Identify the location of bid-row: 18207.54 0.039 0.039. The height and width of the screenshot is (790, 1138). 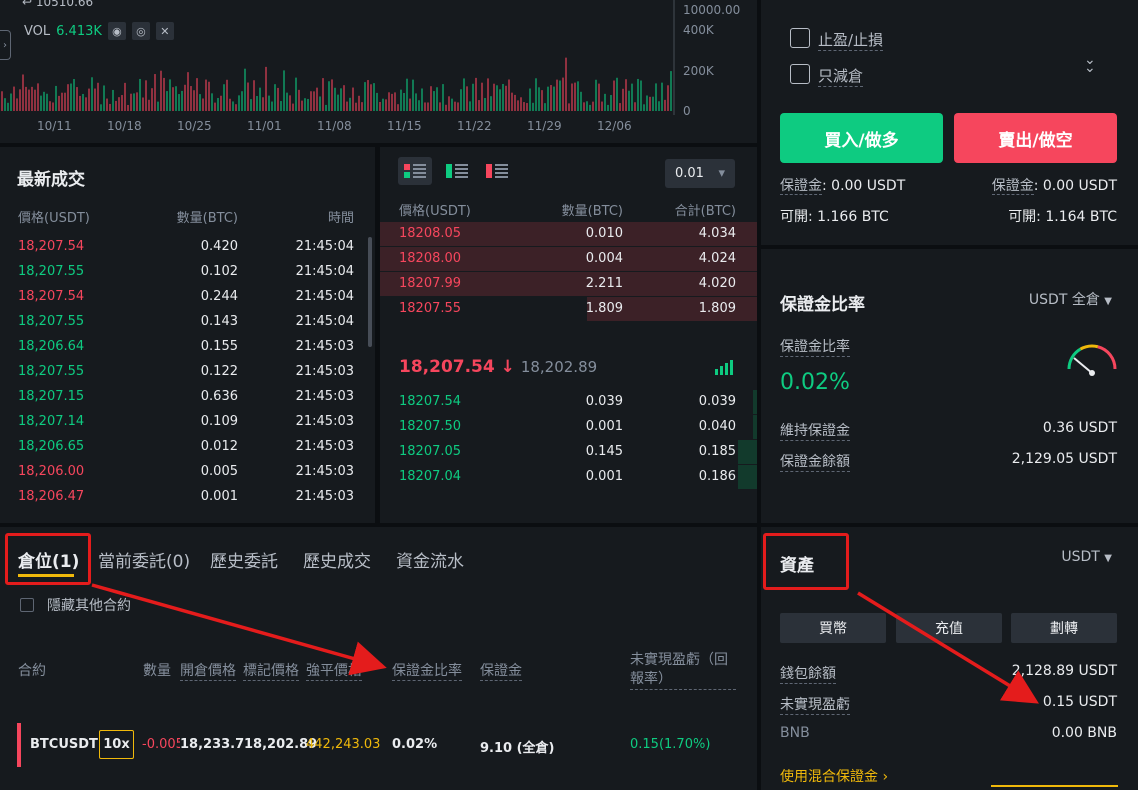
(568, 402).